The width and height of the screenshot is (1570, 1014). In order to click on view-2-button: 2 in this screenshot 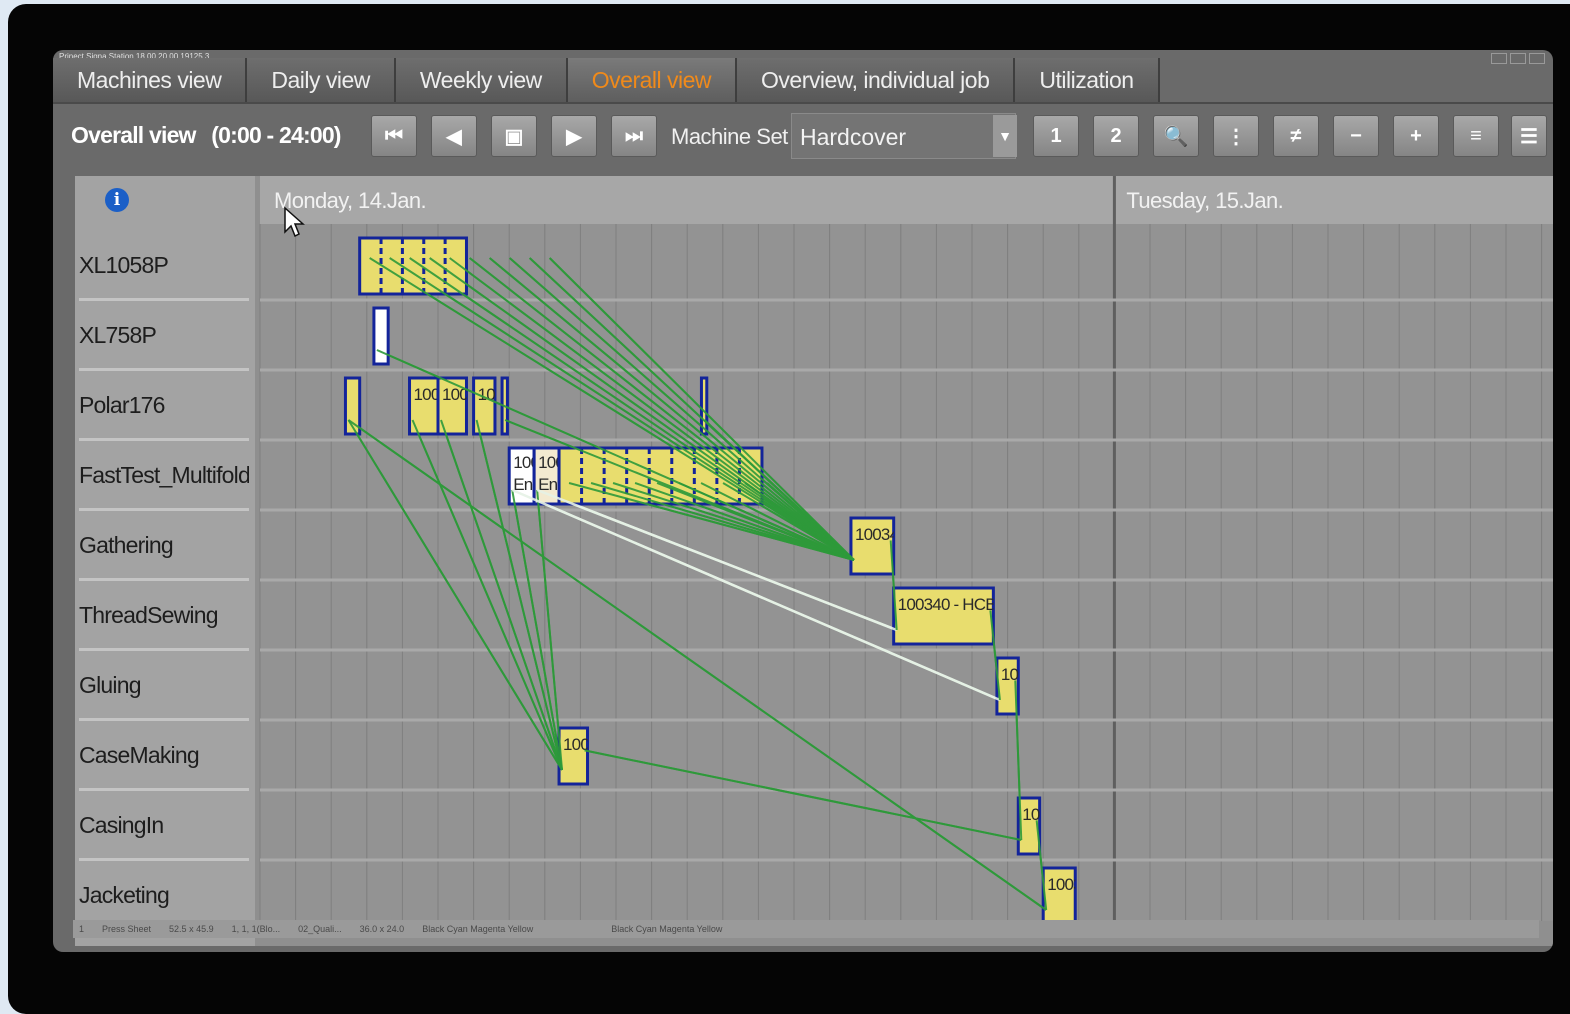, I will do `click(1116, 136)`.